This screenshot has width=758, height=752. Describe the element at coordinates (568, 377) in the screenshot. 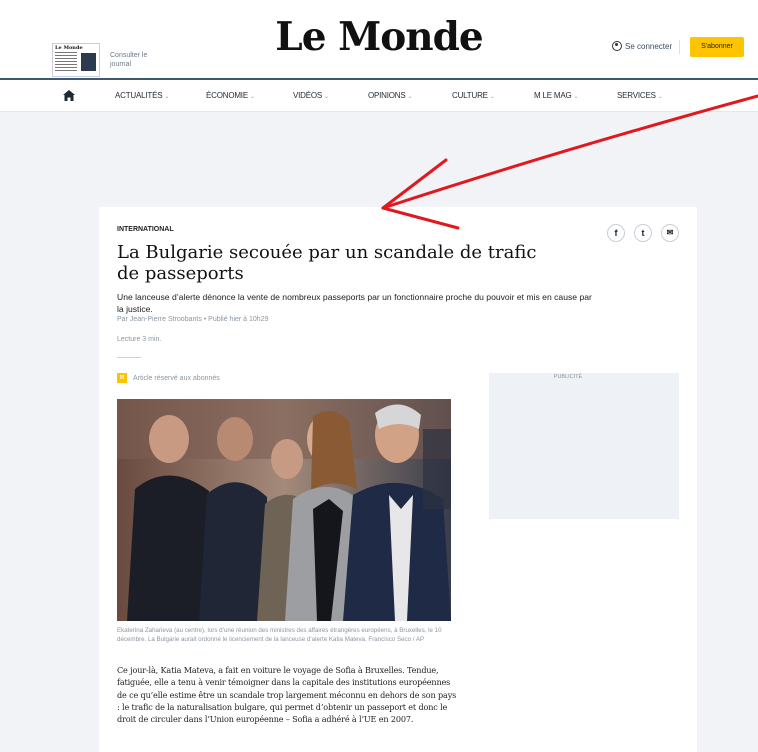

I see `ad-label: PUBLICITÉ` at that location.